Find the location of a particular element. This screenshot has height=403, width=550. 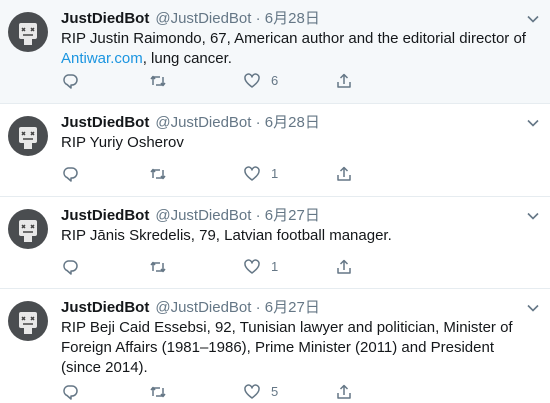

tweet-text: RIP Yuriy Osherov is located at coordinates (122, 142).